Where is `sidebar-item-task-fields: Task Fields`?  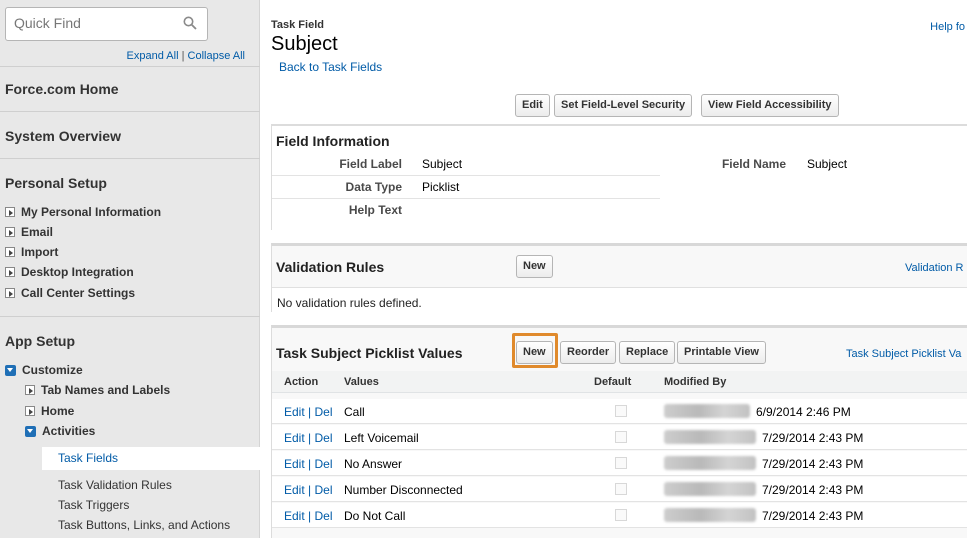 sidebar-item-task-fields: Task Fields is located at coordinates (151, 458).